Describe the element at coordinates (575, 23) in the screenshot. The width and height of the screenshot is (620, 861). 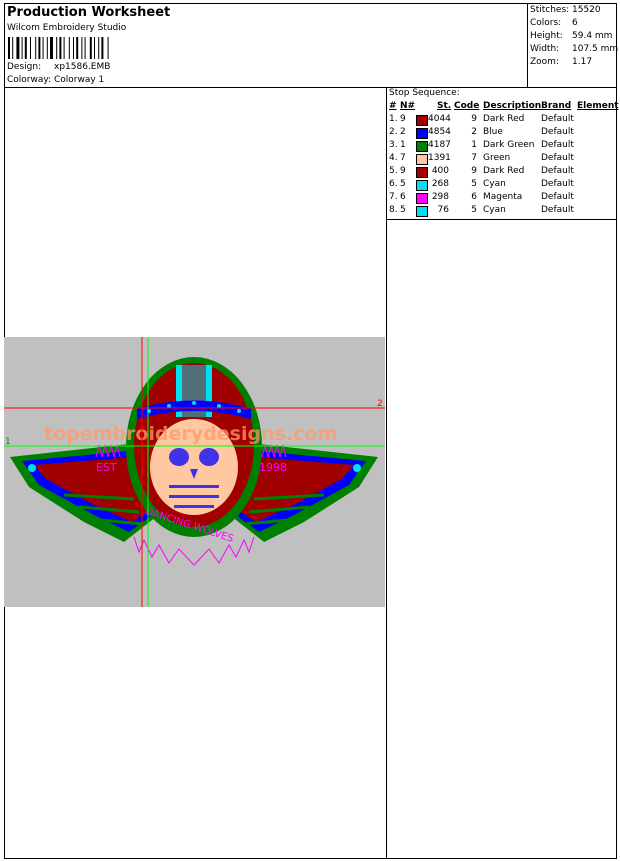
I see `colors-value: 6` at that location.